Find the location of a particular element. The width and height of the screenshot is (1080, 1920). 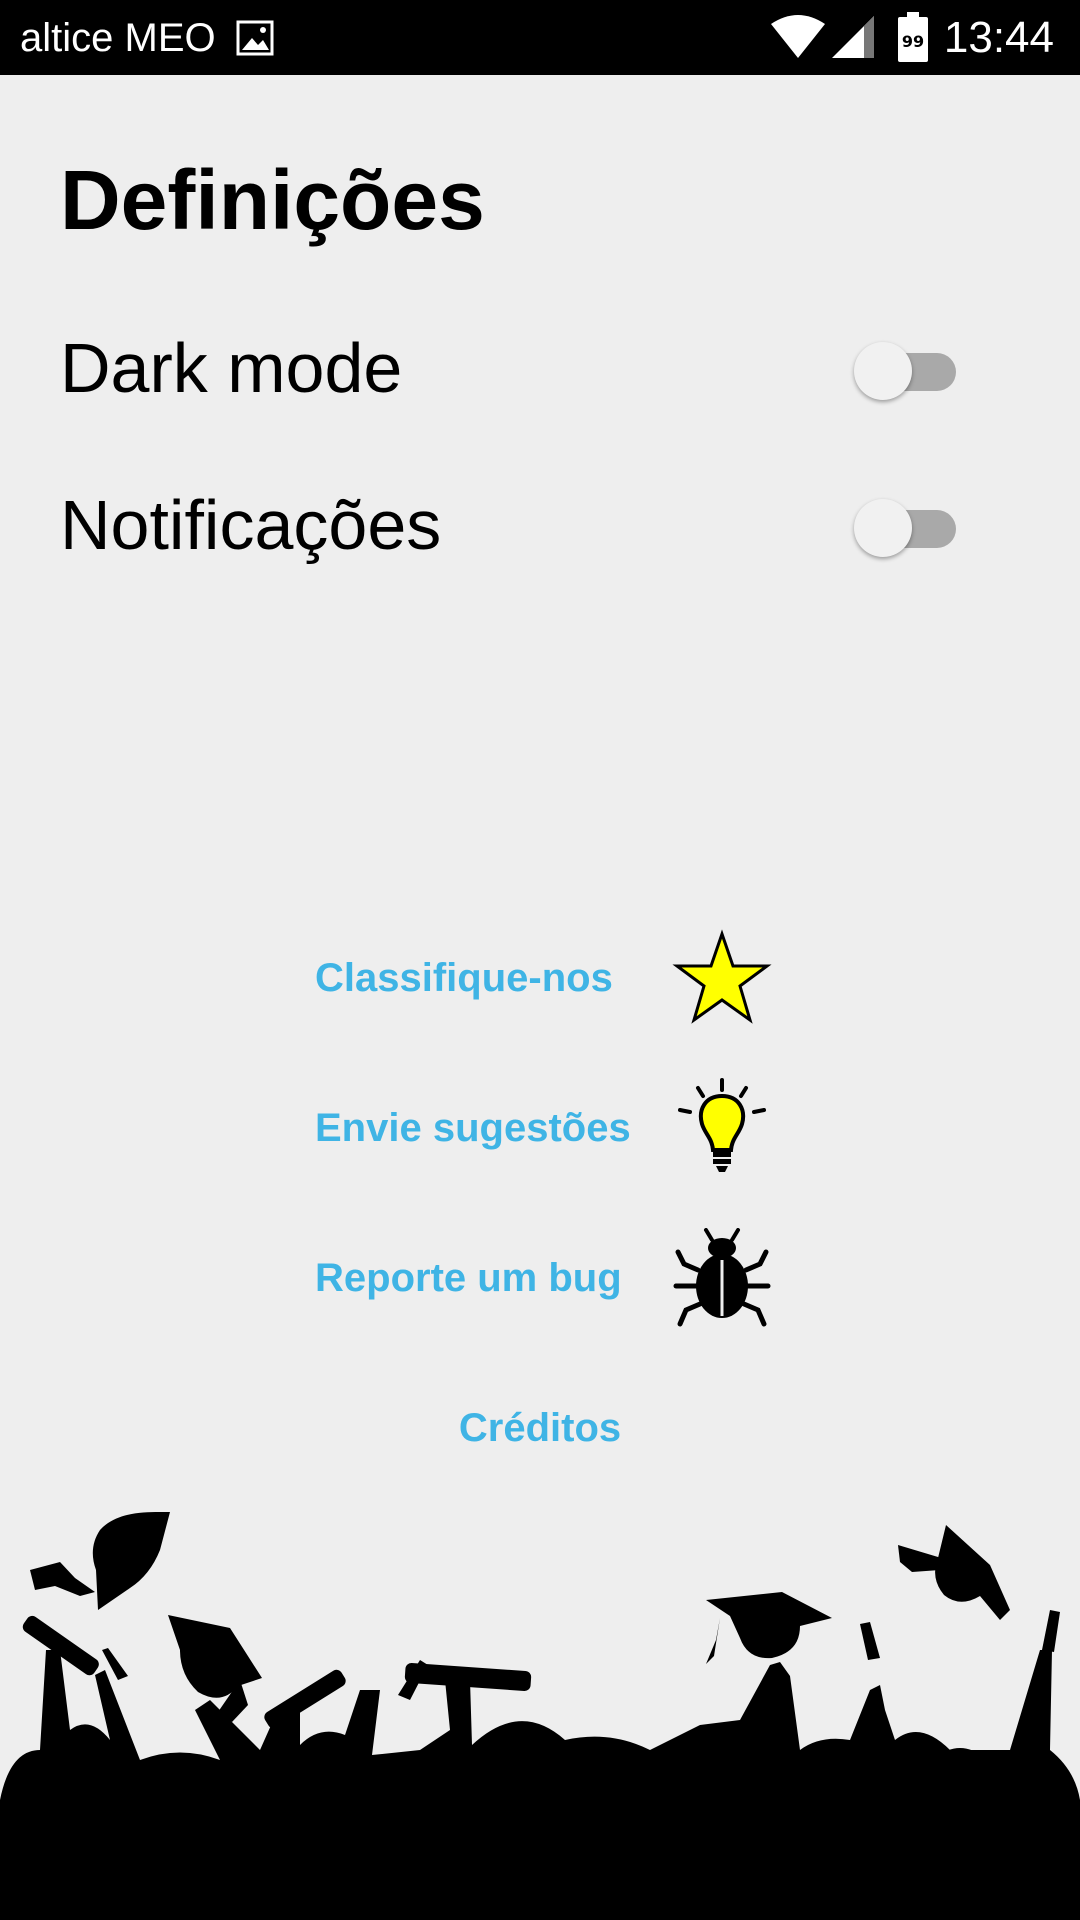

status-bar: altice MEO 99 13:44 is located at coordinates (540, 37).